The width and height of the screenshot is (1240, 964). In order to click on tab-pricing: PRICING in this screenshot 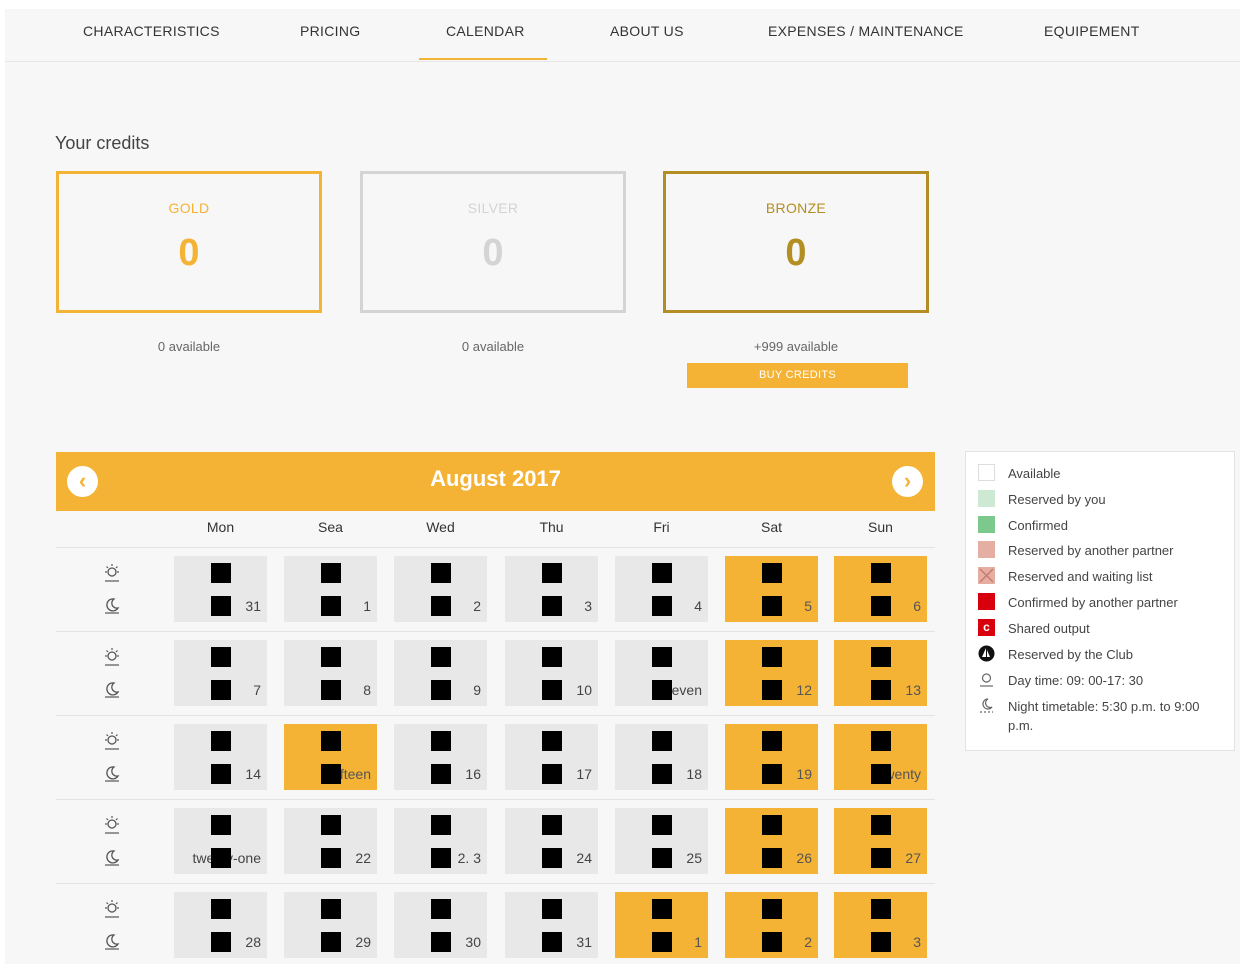, I will do `click(330, 31)`.